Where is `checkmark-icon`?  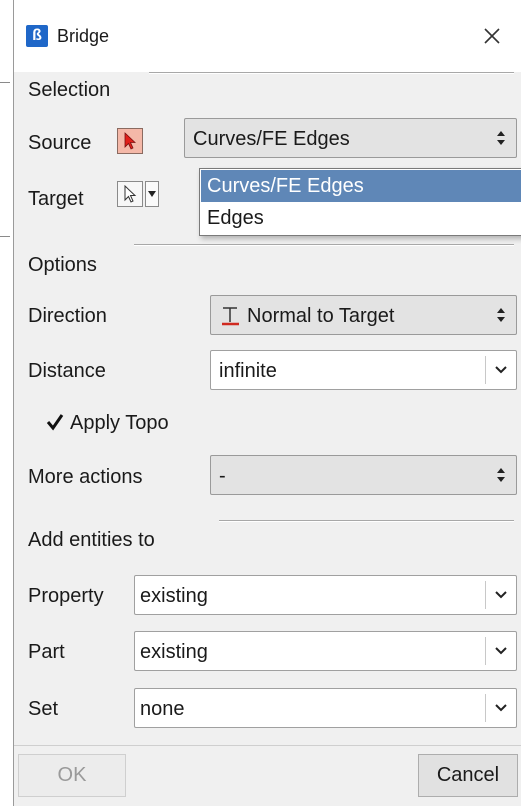 checkmark-icon is located at coordinates (55, 422).